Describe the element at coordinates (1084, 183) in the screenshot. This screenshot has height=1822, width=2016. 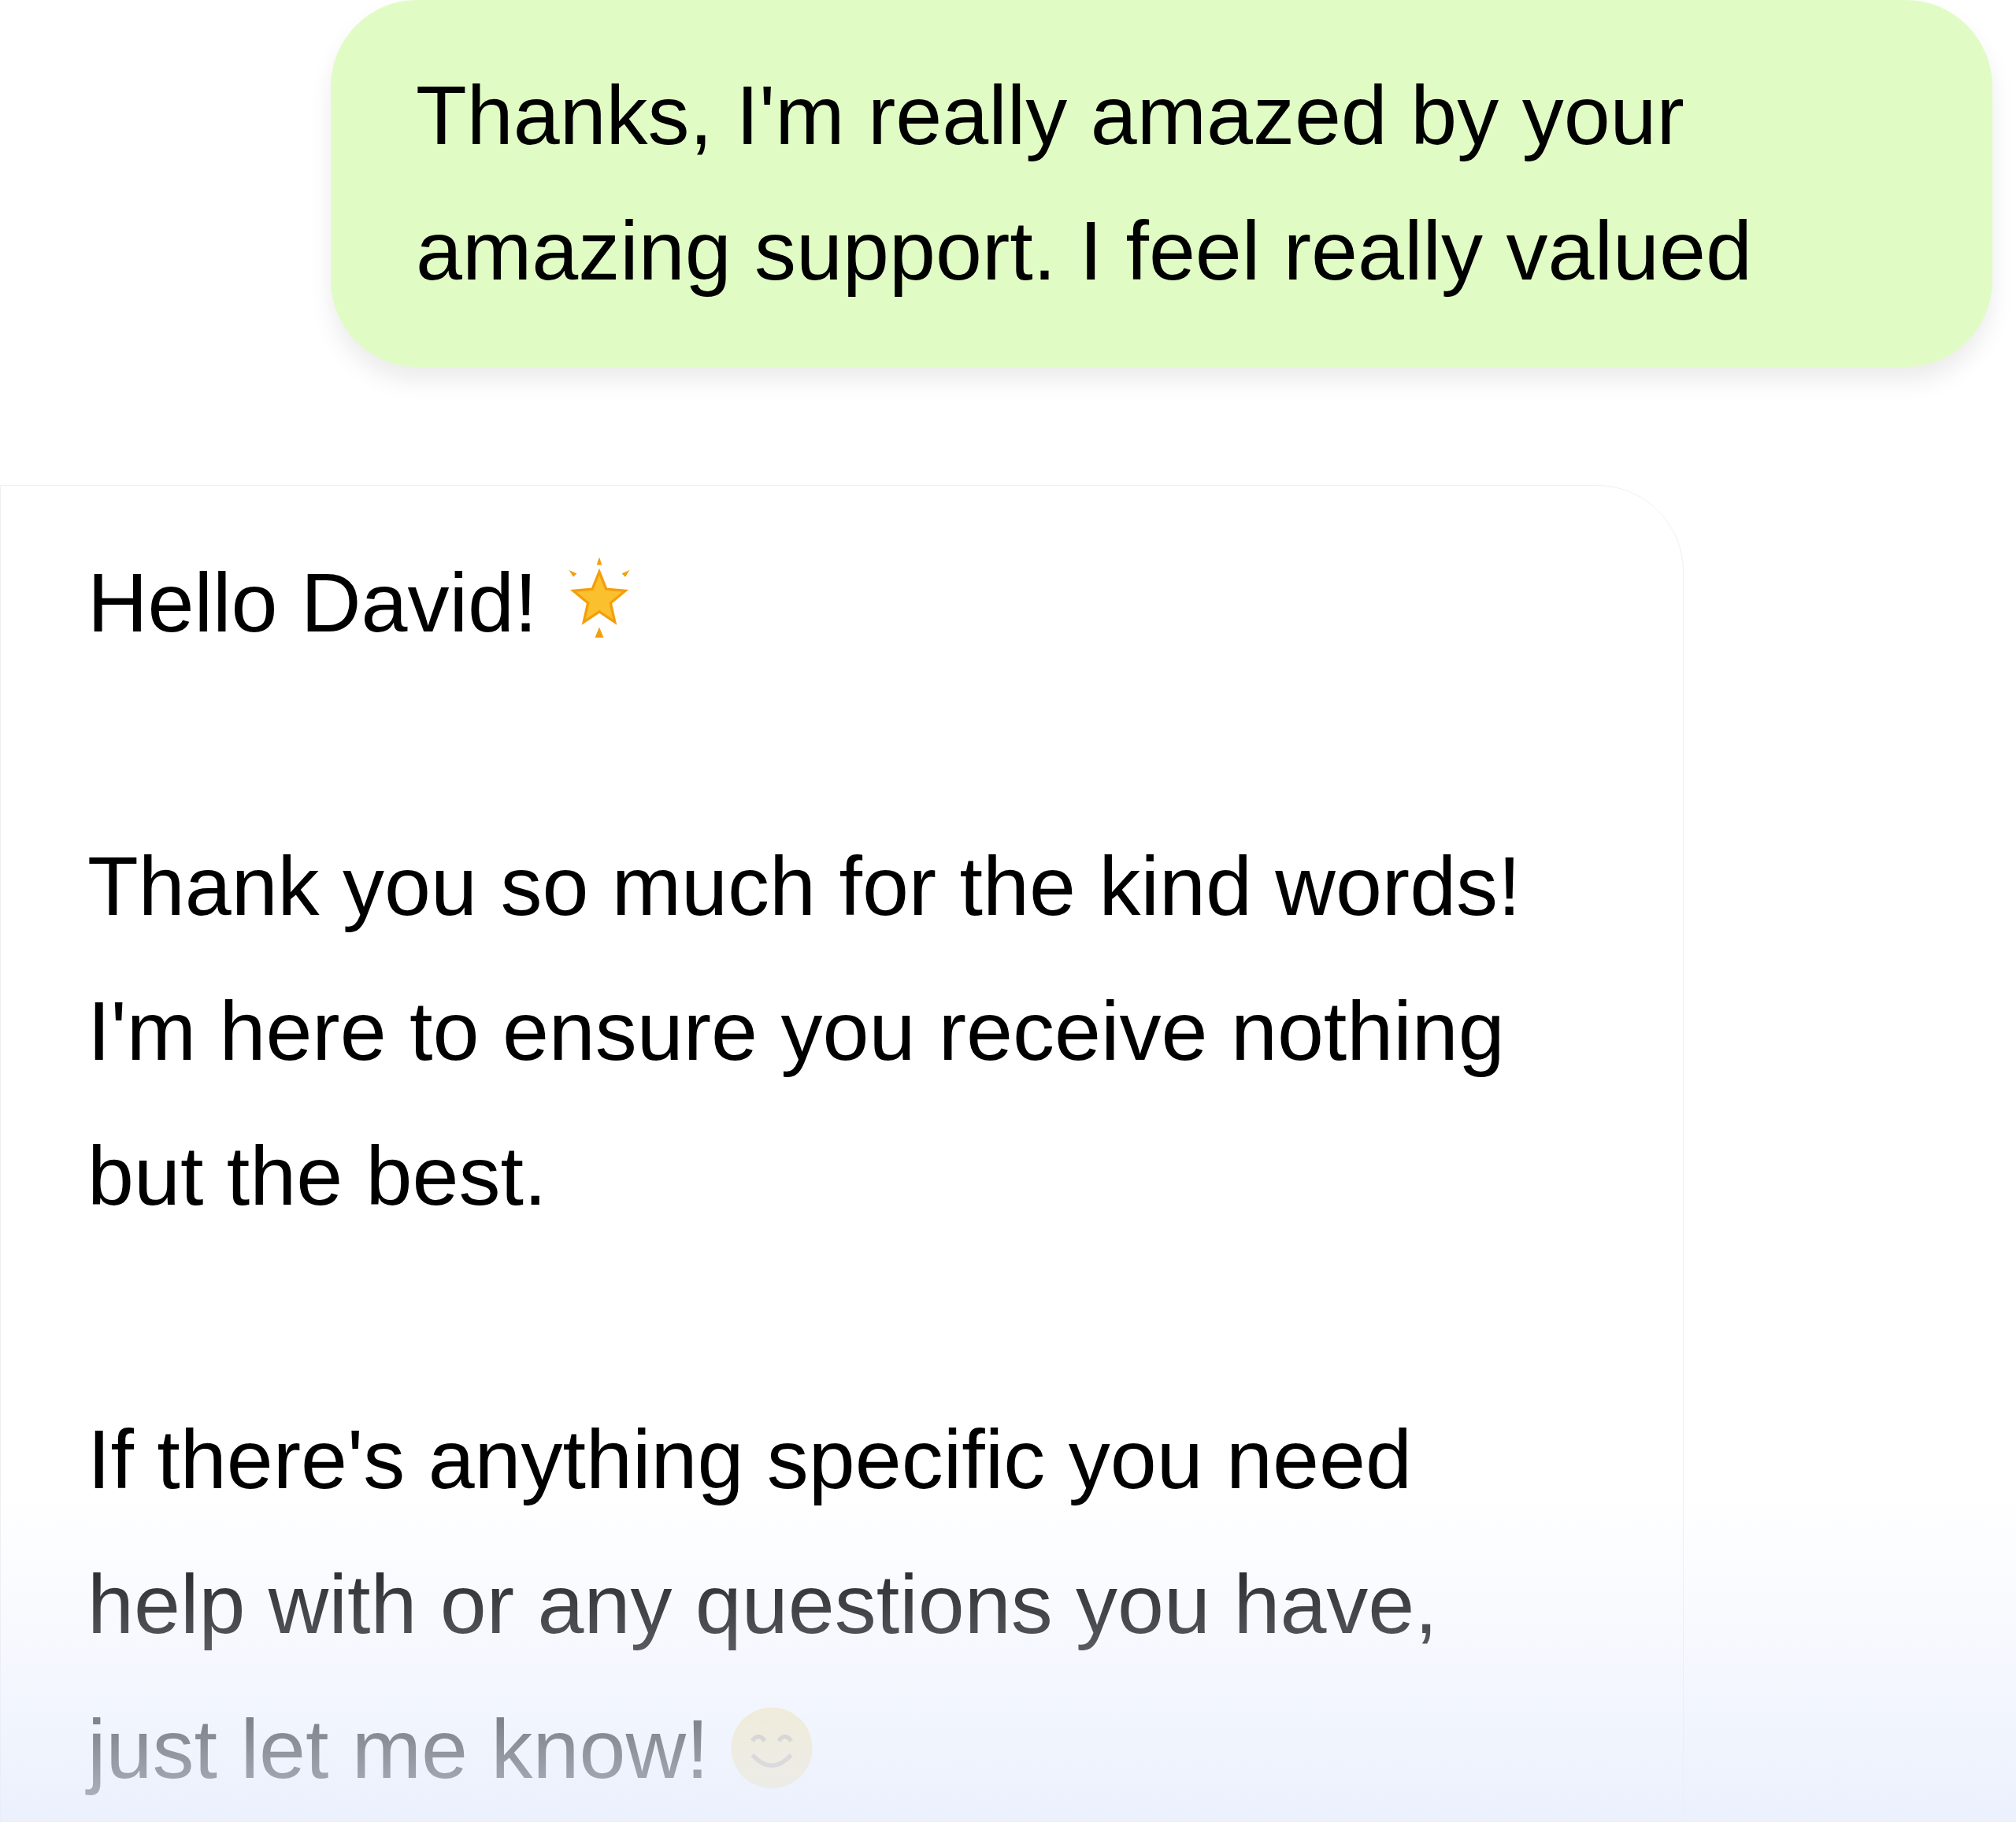
I see `message-text: Thanks, I'm really amazed by your amazing support. I feel really valued` at that location.